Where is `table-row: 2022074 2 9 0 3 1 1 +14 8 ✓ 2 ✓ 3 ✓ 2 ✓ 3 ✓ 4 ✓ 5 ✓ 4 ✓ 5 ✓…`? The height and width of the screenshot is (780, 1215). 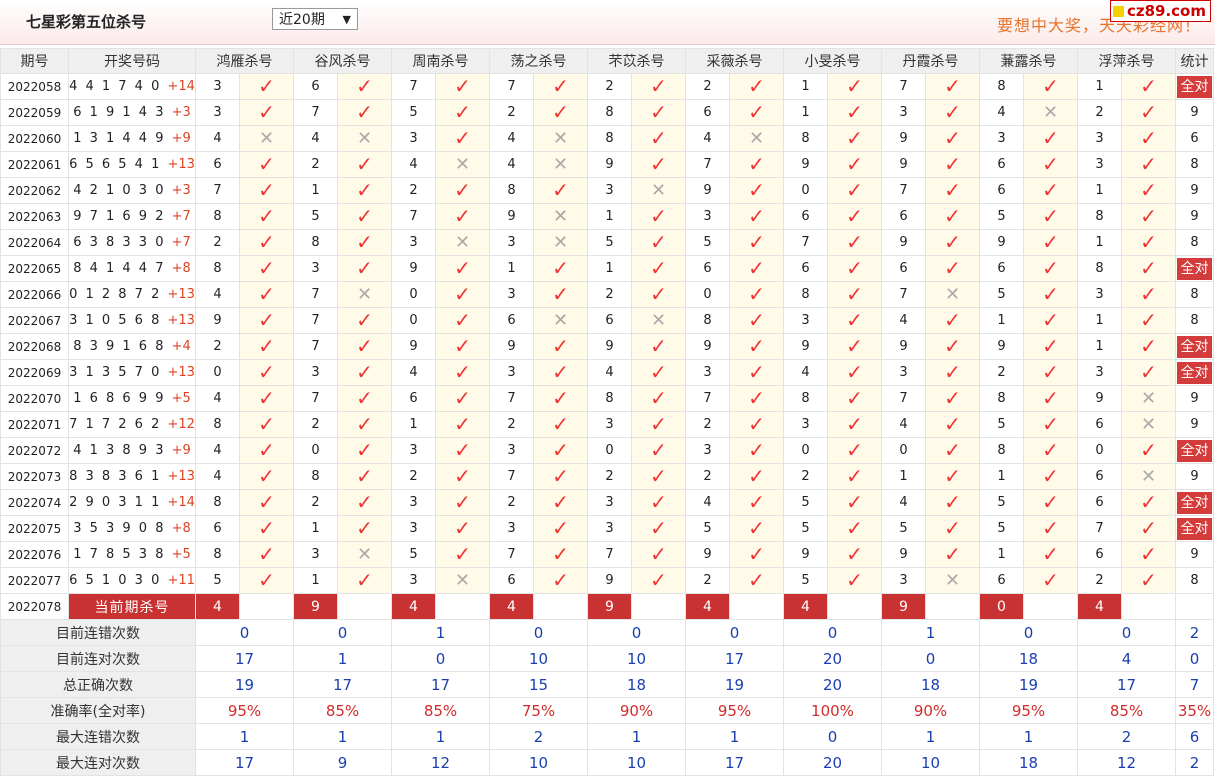
table-row: 2022074 2 9 0 3 1 1 +14 8 ✓ 2 ✓ 3 ✓ 2 ✓ 3 ✓ 4 ✓ 5 ✓ 4 ✓ 5 ✓… is located at coordinates (607, 502).